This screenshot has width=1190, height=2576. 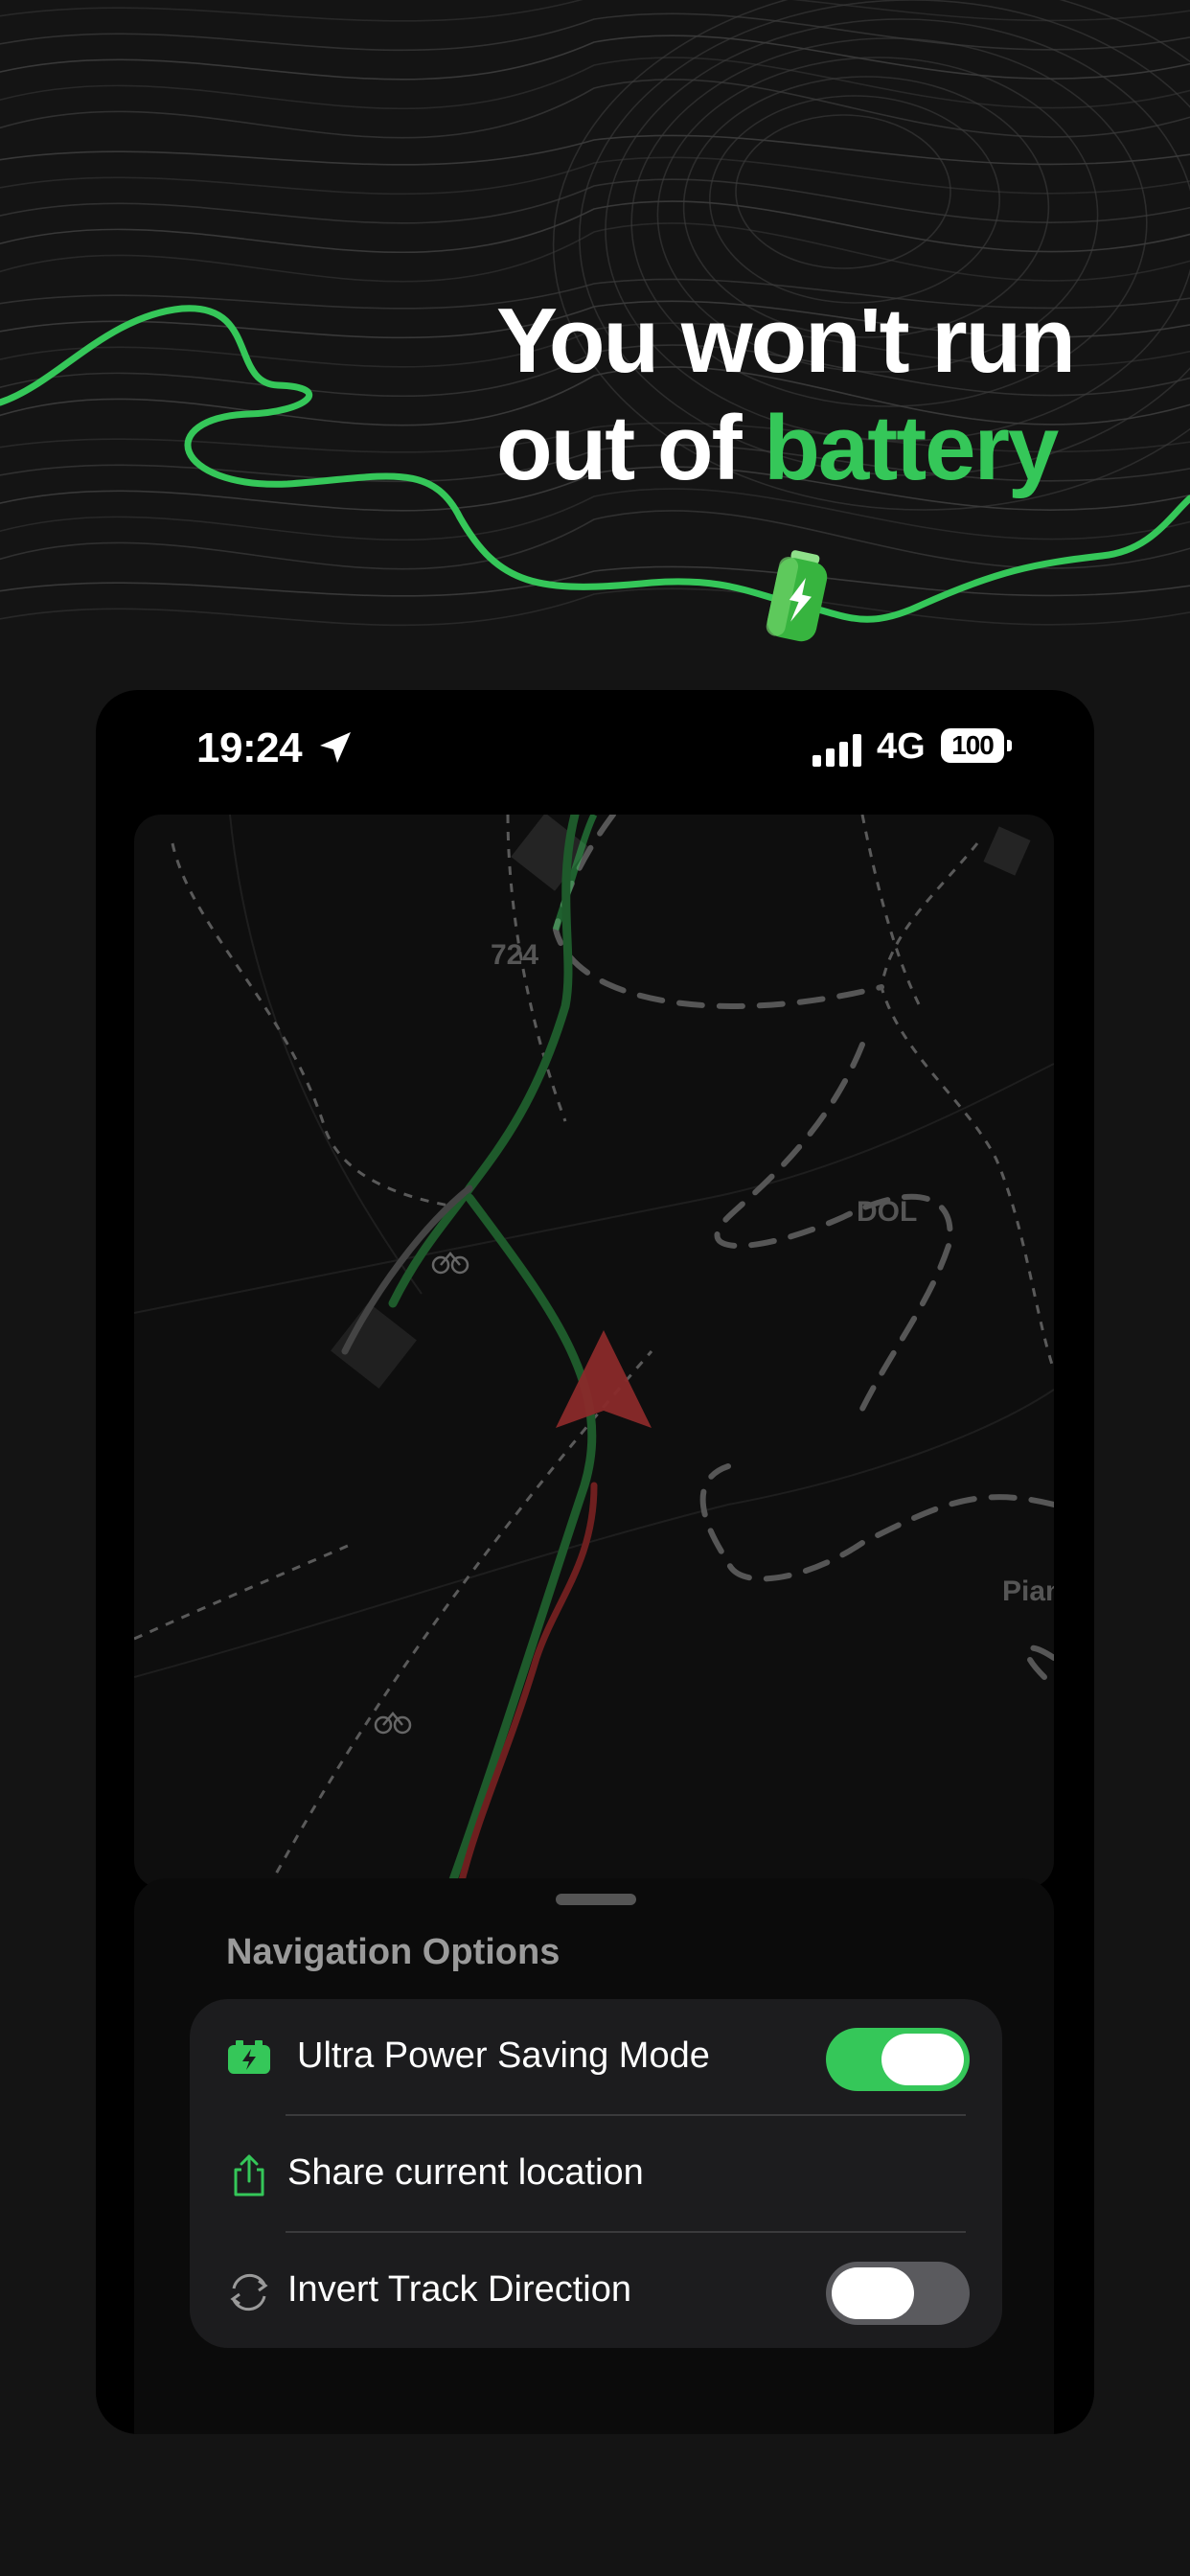 I want to click on option-label: Ultra Power Saving Mode, so click(x=503, y=2056).